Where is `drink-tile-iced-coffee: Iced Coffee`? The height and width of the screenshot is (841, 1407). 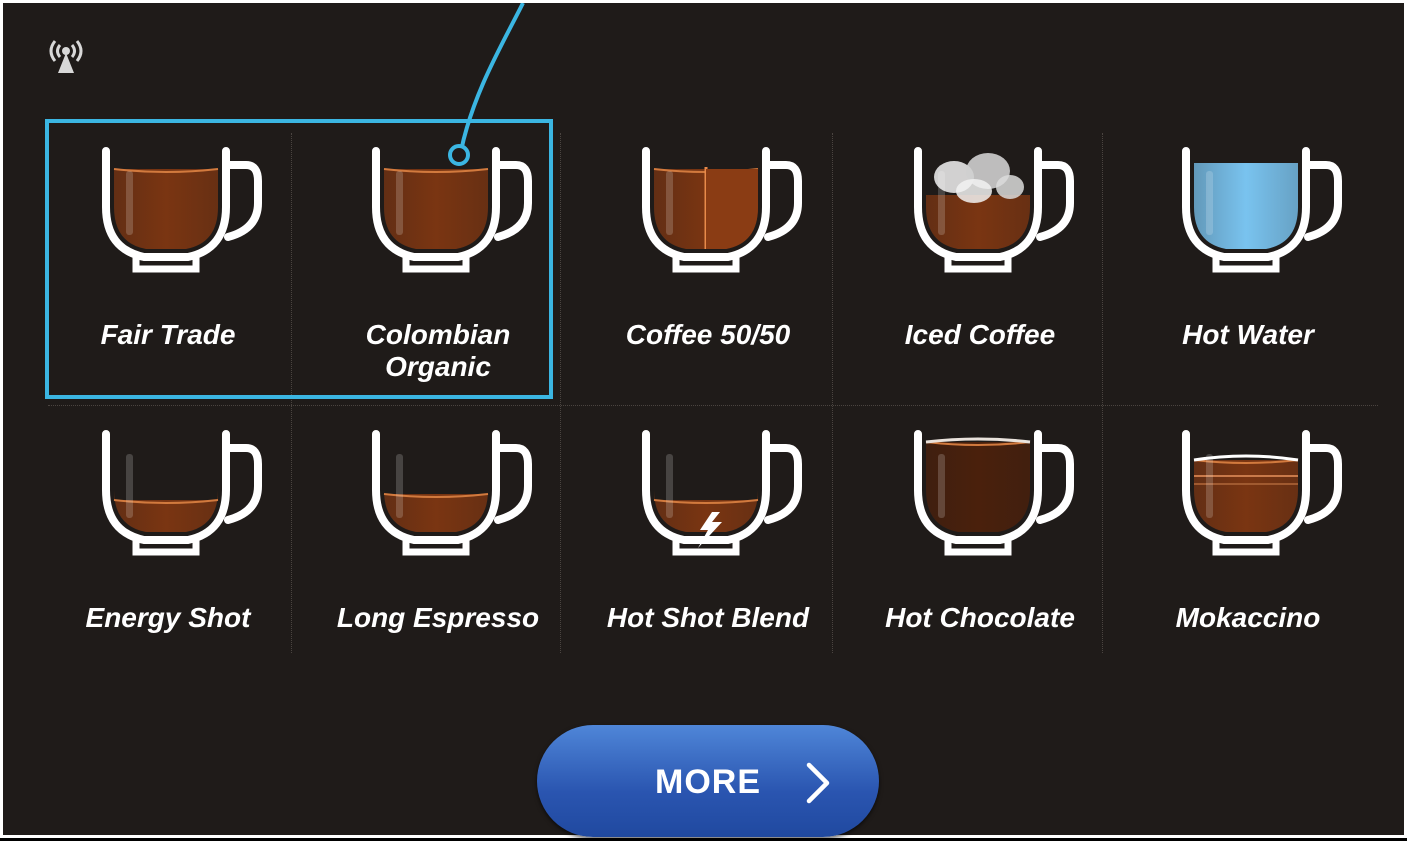 drink-tile-iced-coffee: Iced Coffee is located at coordinates (993, 260).